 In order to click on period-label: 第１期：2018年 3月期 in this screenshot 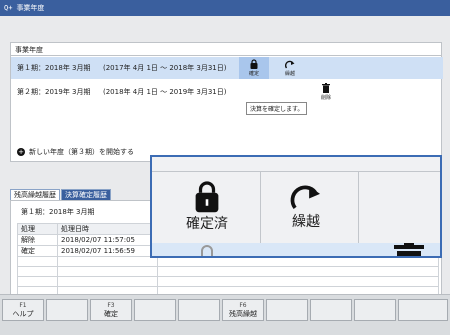, I will do `click(54, 68)`.